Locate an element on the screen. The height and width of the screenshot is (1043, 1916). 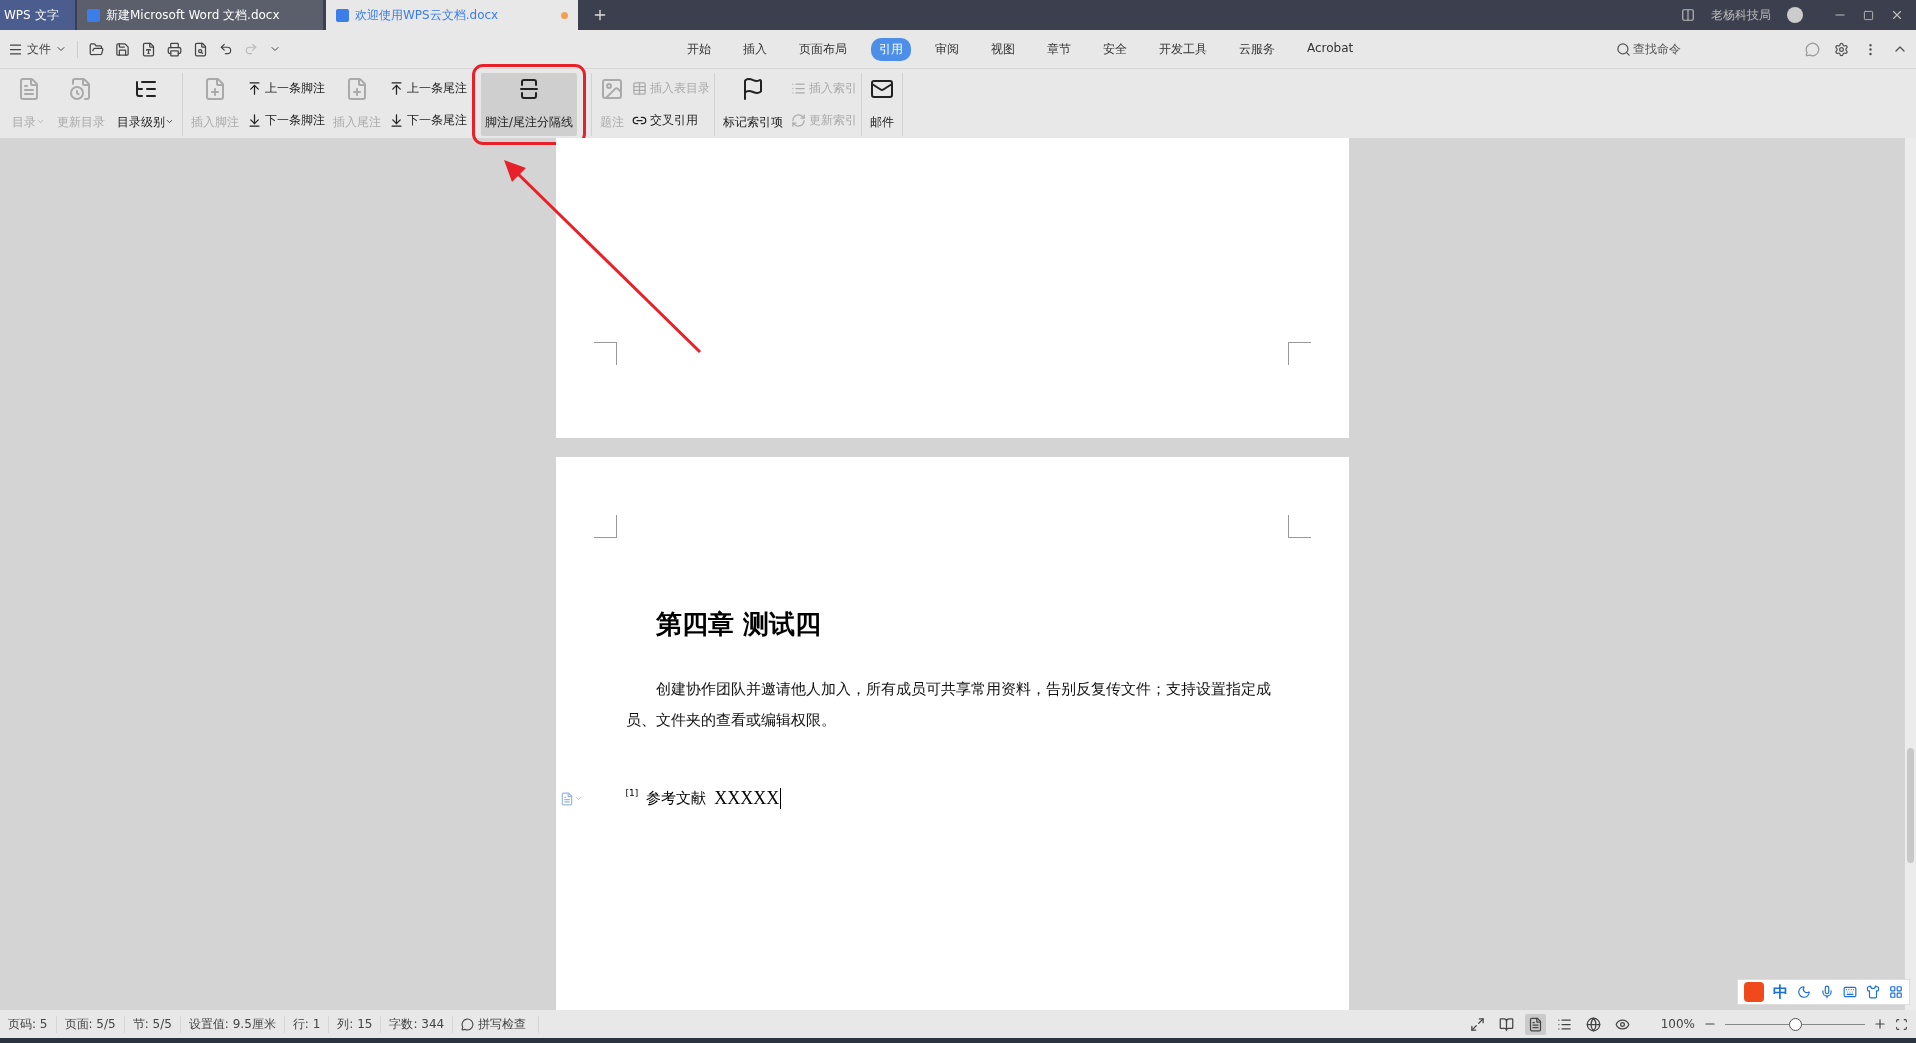
undo-icon is located at coordinates (226, 49).